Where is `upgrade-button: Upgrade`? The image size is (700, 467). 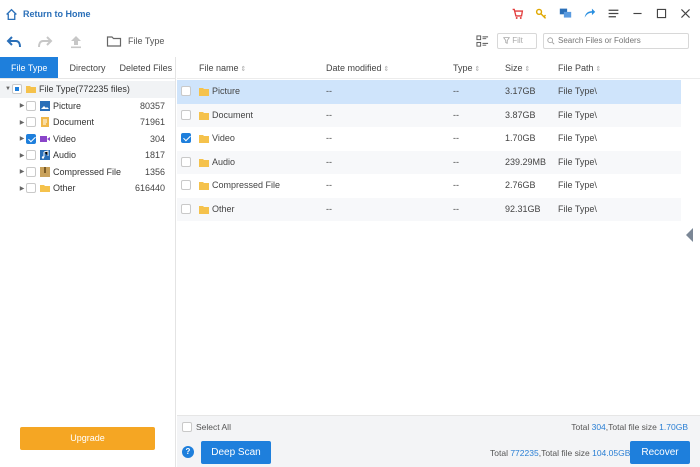
upgrade-button: Upgrade is located at coordinates (87, 438).